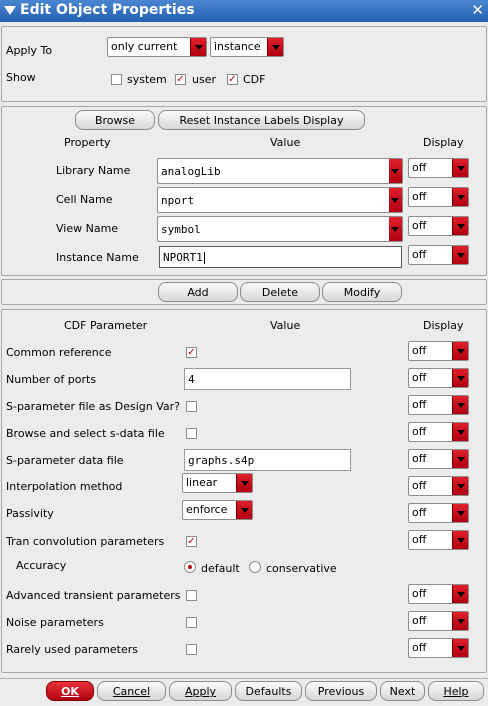  Describe the element at coordinates (402, 691) in the screenshot. I see `next-button: Next` at that location.